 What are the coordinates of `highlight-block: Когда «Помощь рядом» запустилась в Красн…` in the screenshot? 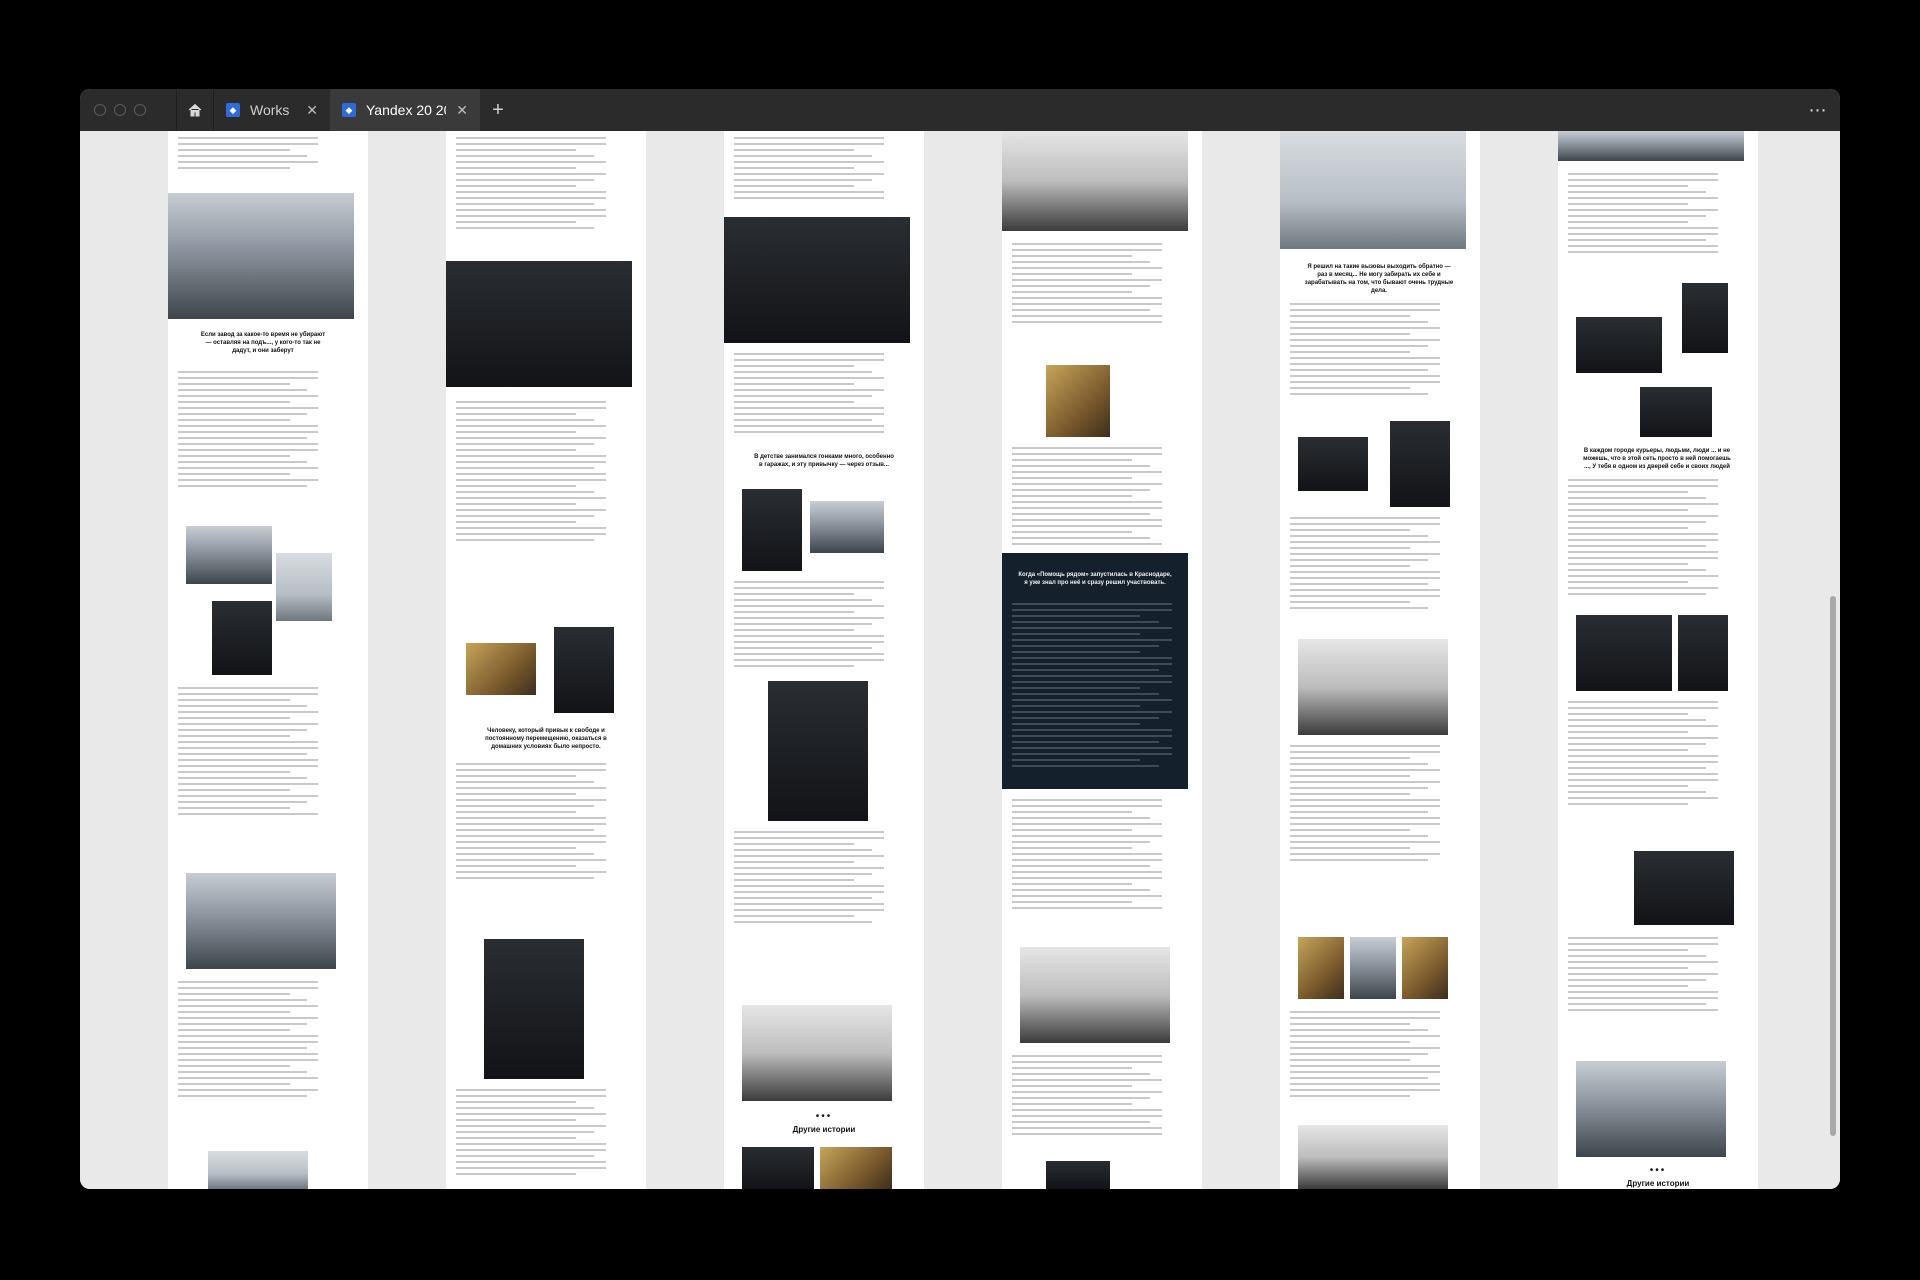 It's located at (1095, 671).